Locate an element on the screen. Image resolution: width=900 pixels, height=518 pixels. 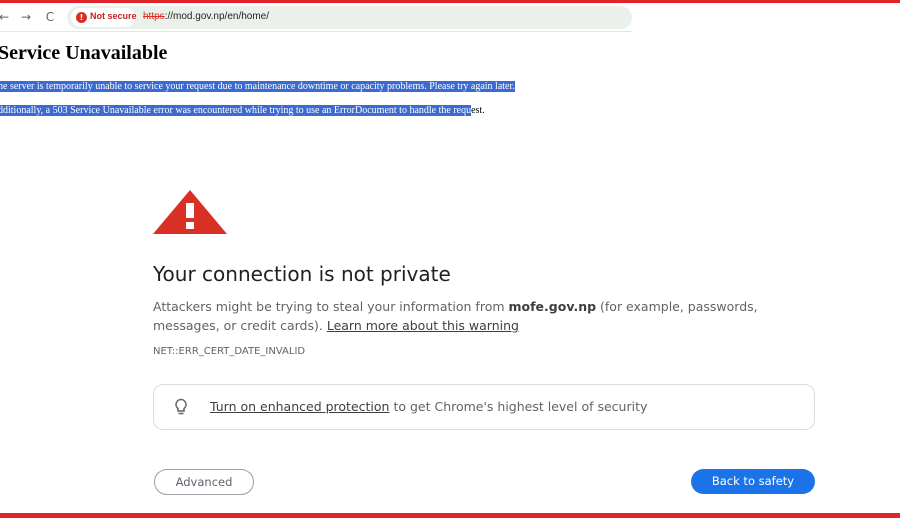
lightbulb-icon is located at coordinates (181, 406).